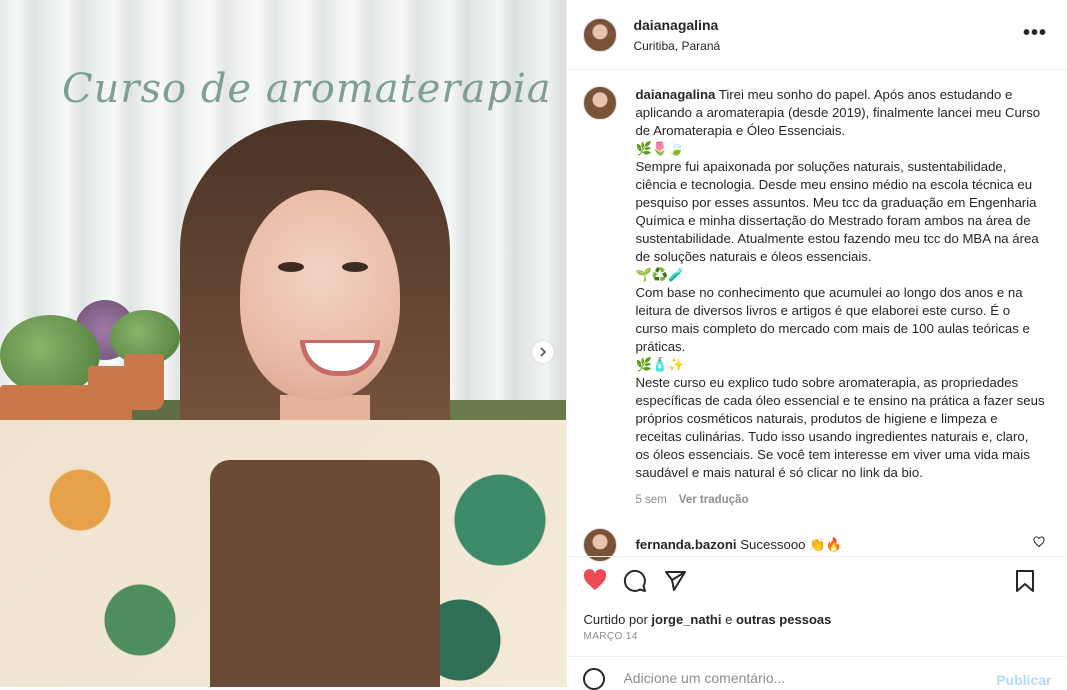 The image size is (1067, 690). What do you see at coordinates (817, 581) in the screenshot?
I see `action-bar` at bounding box center [817, 581].